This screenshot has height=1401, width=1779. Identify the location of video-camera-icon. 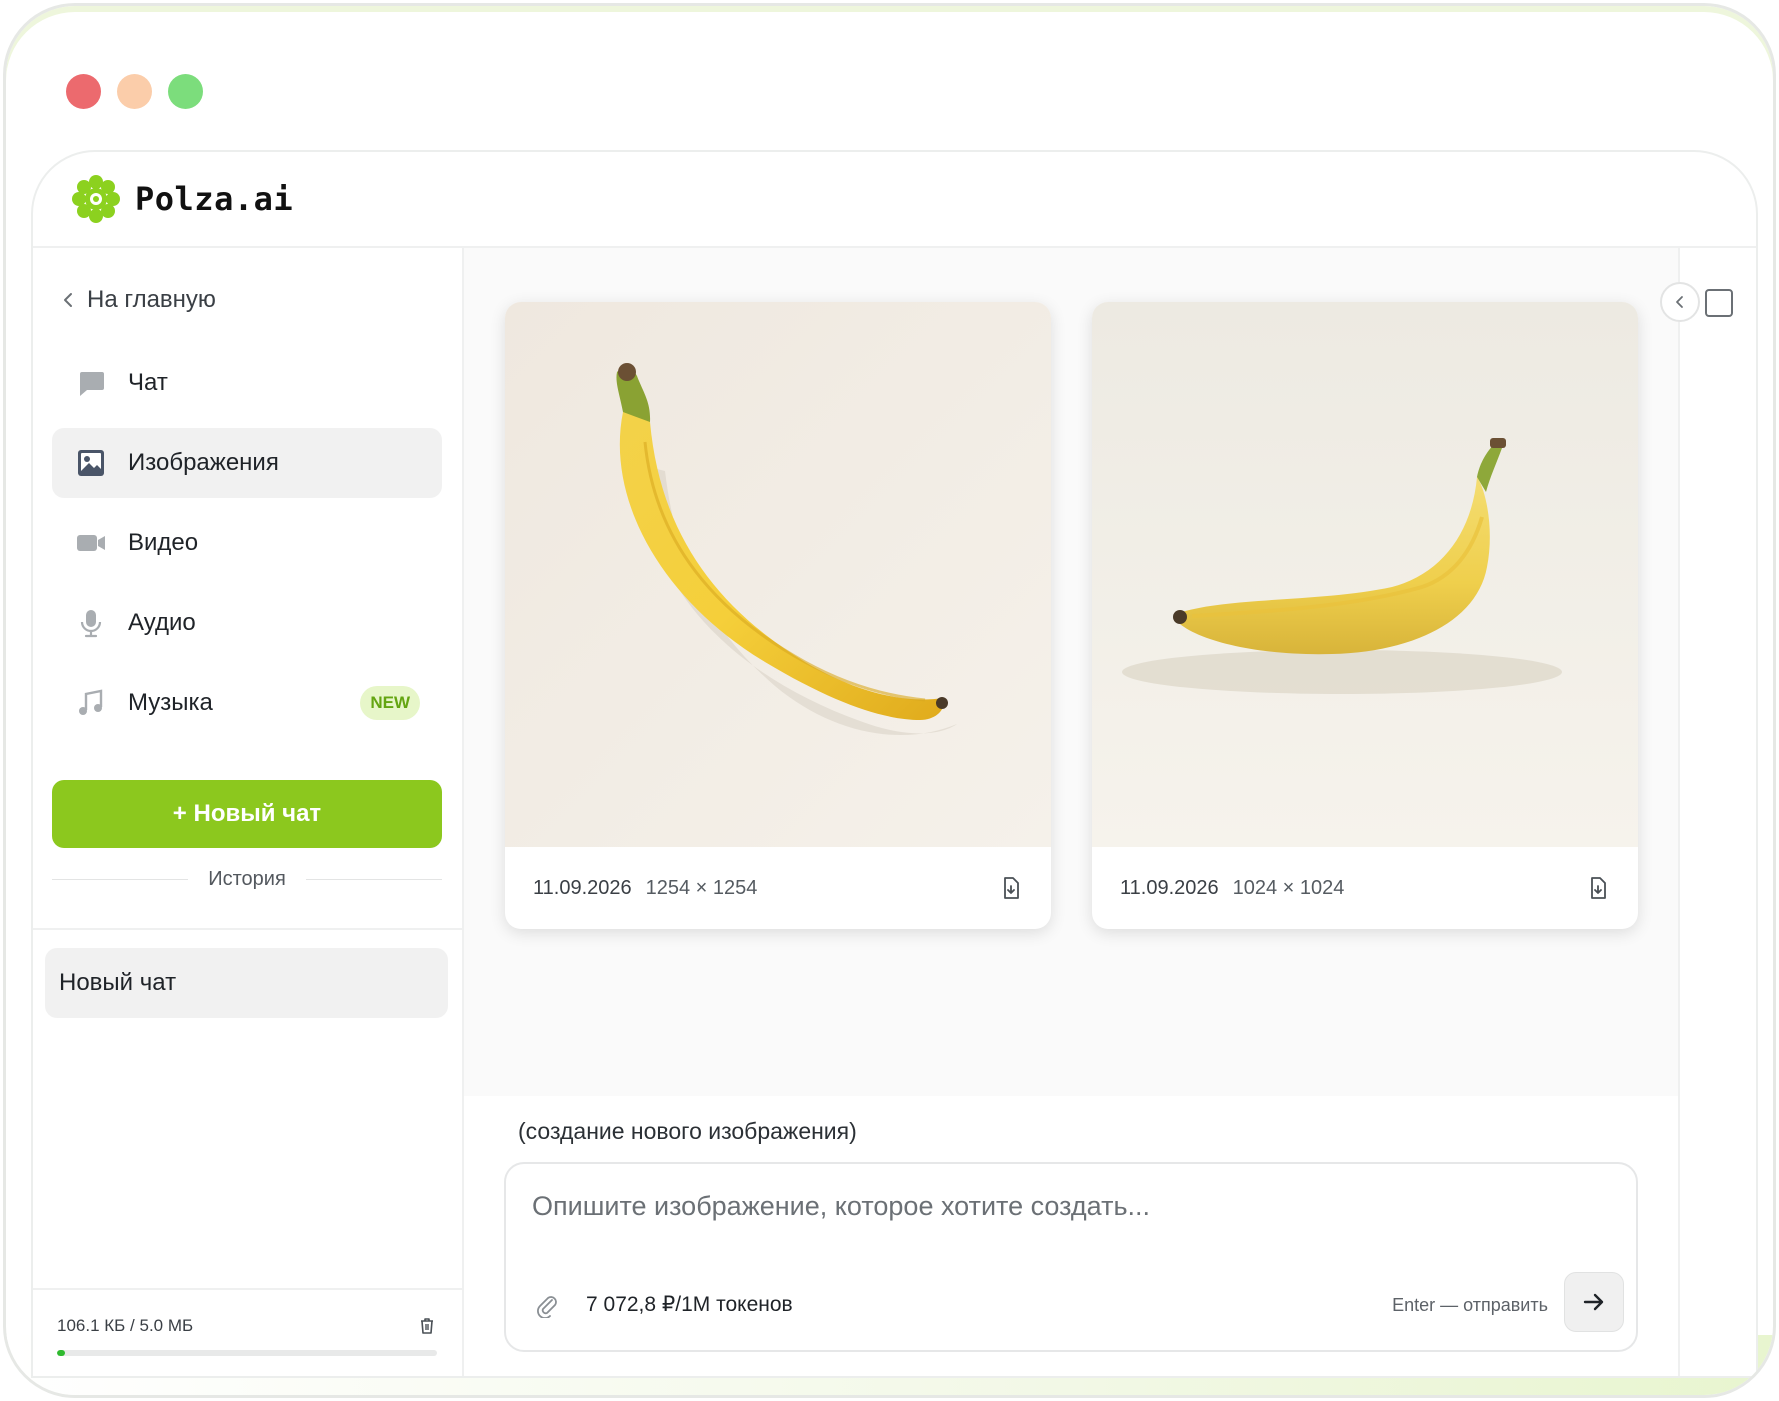
(91, 543).